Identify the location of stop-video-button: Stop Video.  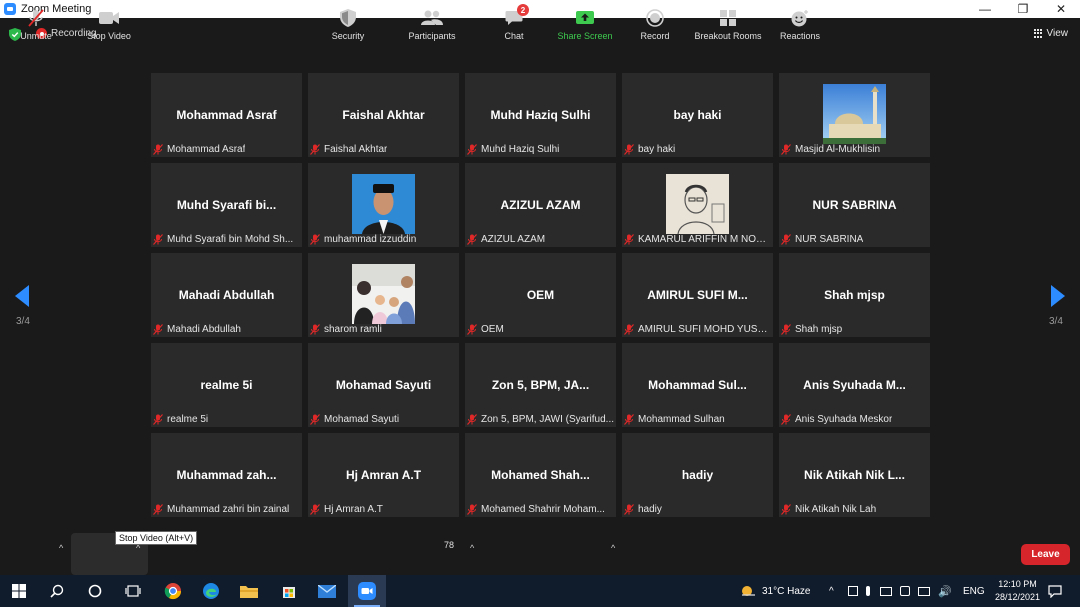
(109, 23).